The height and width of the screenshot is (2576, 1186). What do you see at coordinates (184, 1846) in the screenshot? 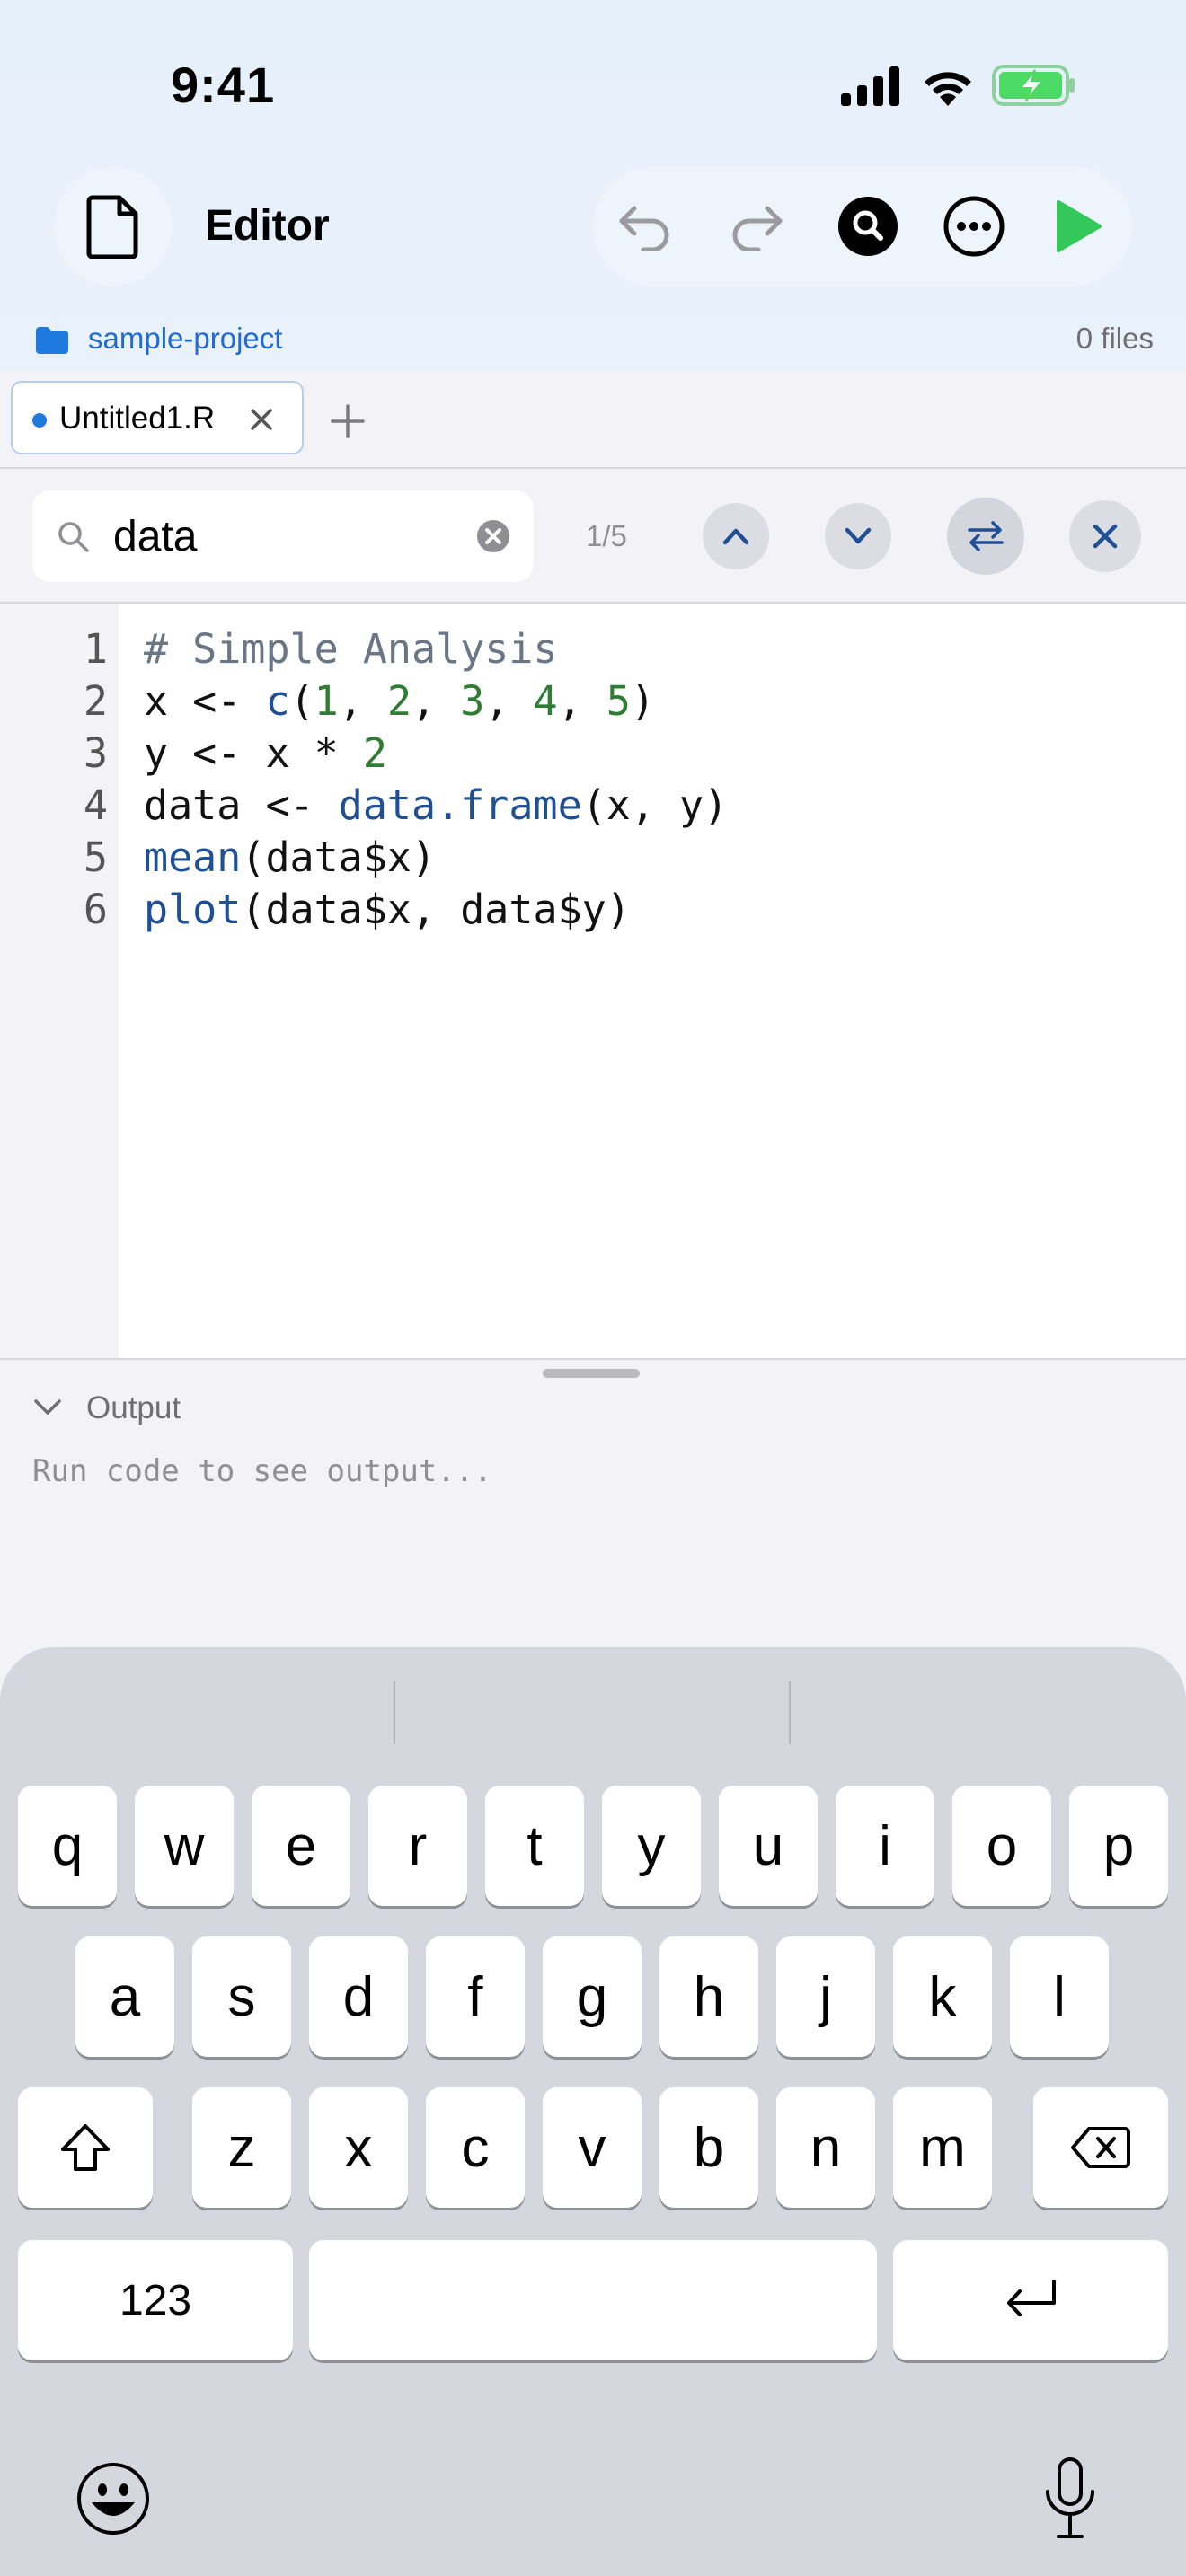
I see `key-w: w` at bounding box center [184, 1846].